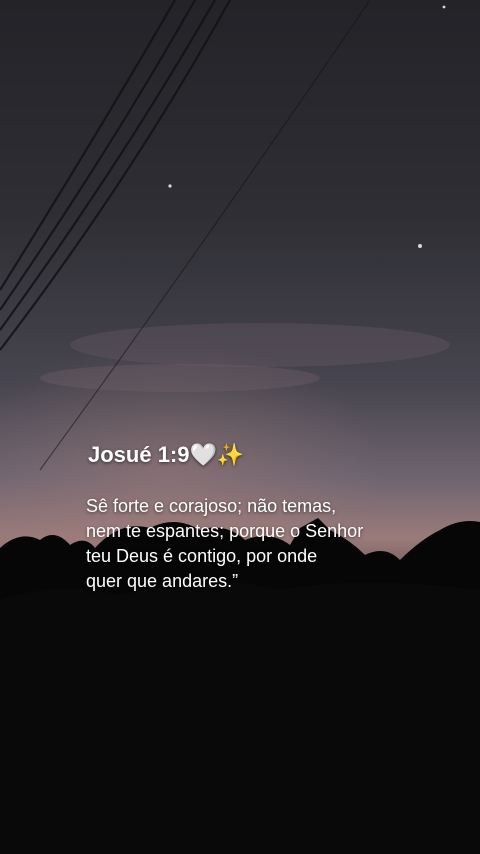 The image size is (480, 854). Describe the element at coordinates (139, 454) in the screenshot. I see `verse-reference-text: Josué 1:9` at that location.